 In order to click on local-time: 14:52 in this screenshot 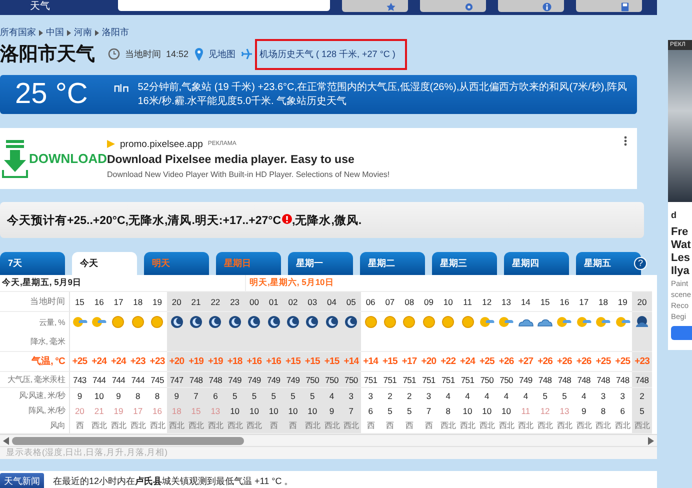, I will do `click(177, 54)`.